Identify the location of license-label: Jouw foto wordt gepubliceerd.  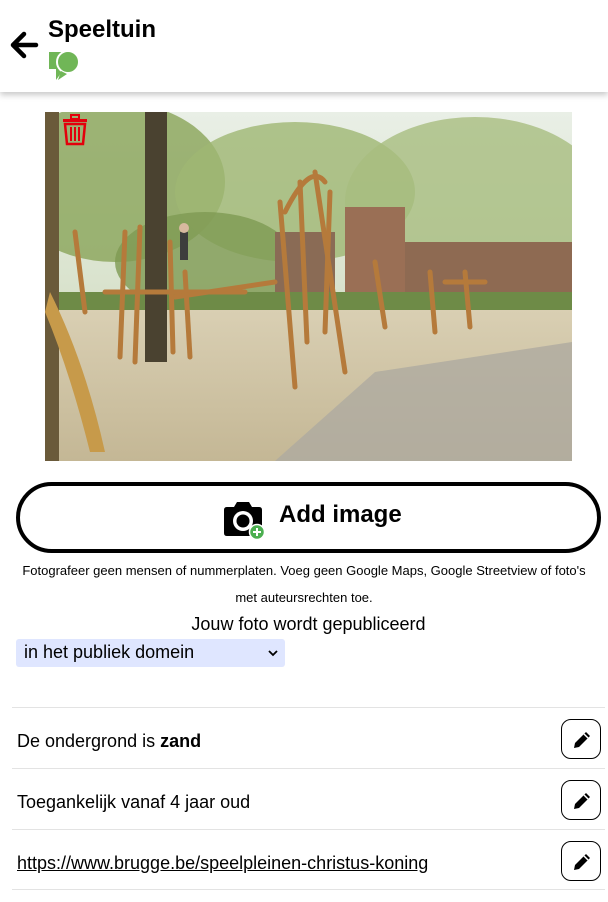
(308, 624).